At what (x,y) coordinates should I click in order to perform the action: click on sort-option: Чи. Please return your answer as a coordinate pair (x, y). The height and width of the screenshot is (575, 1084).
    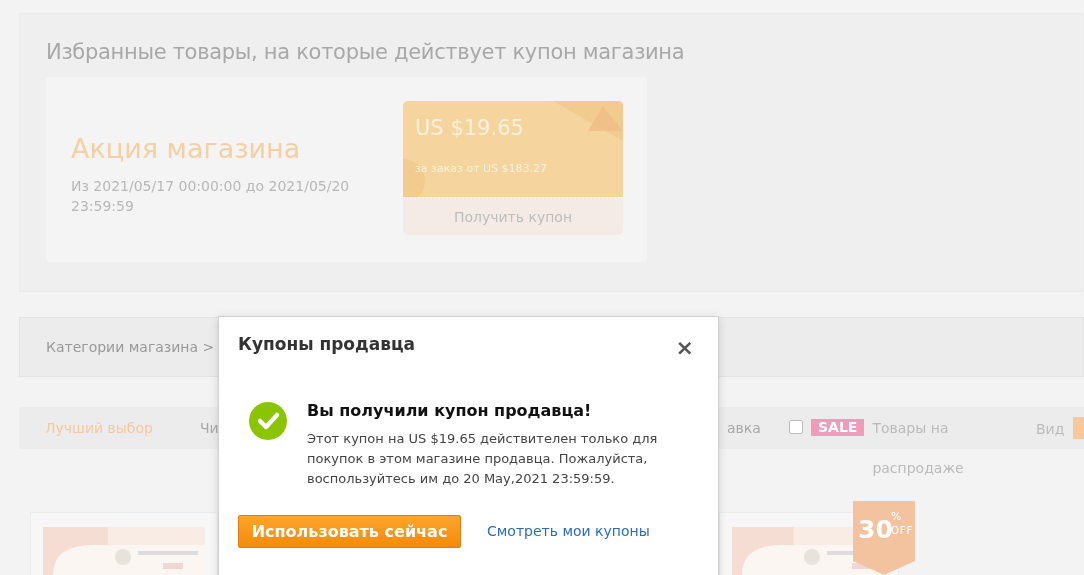
    Looking at the image, I should click on (209, 428).